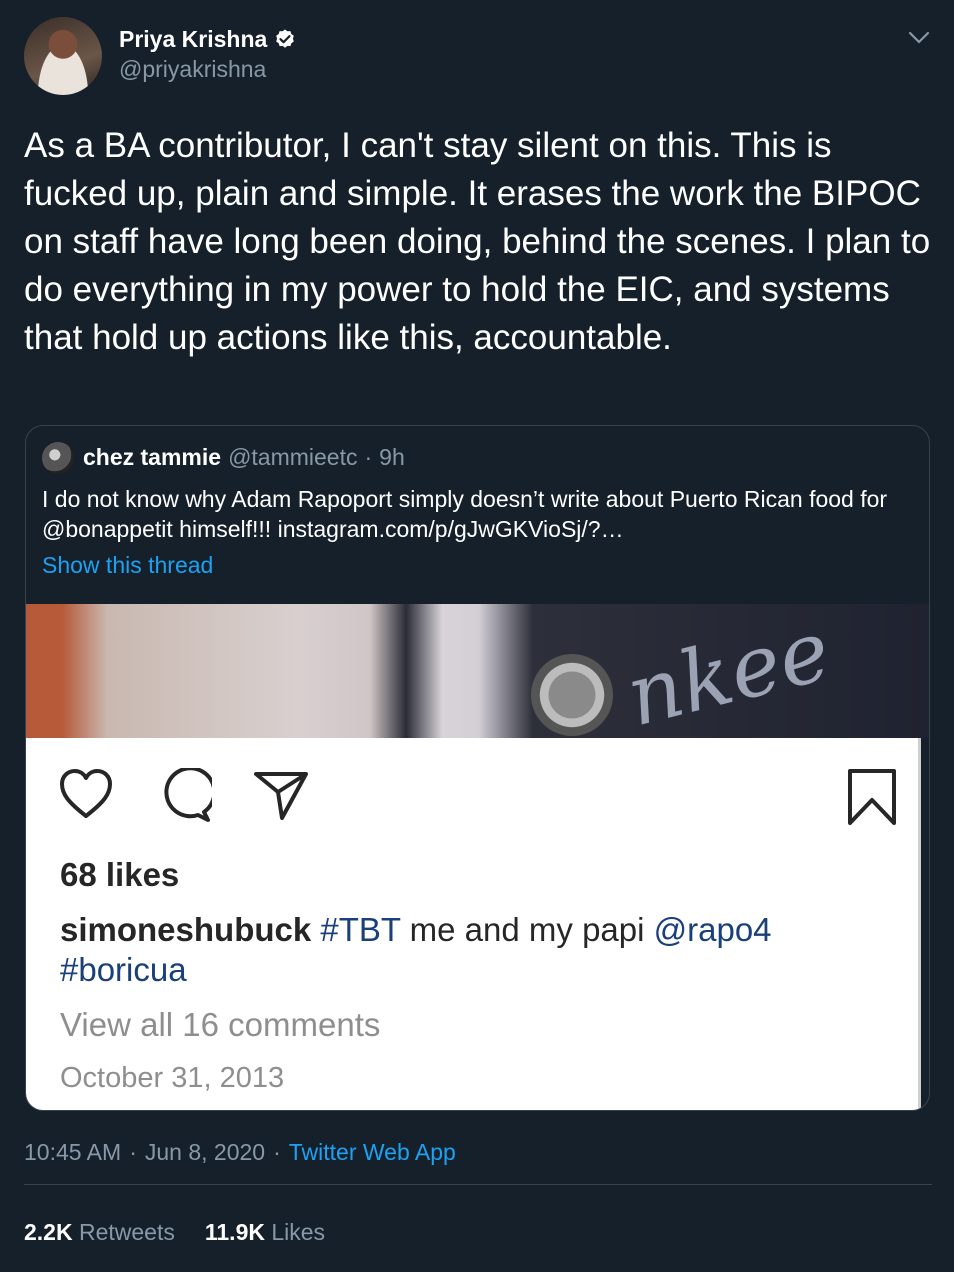  What do you see at coordinates (527, 929) in the screenshot?
I see `caption-text: me and my papi` at bounding box center [527, 929].